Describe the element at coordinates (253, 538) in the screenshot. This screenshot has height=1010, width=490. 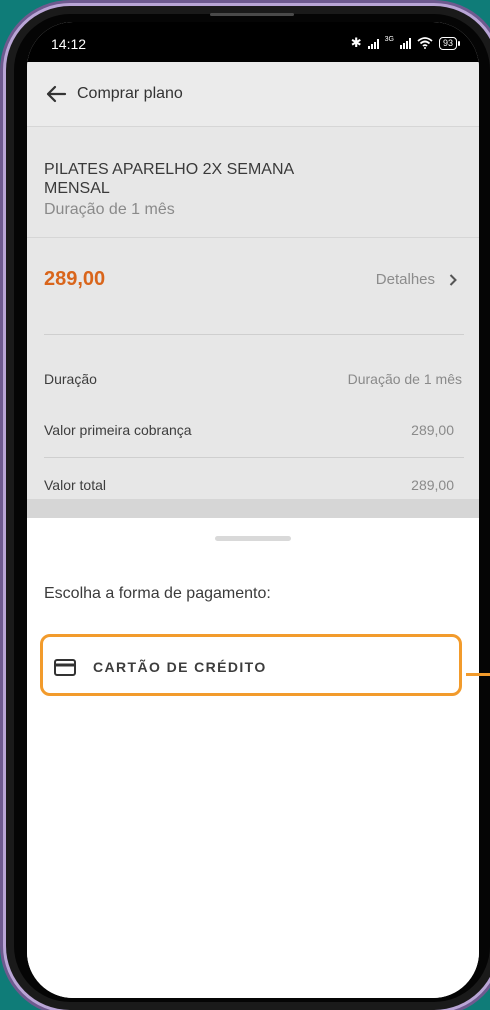
I see `sheet-drag-handle` at that location.